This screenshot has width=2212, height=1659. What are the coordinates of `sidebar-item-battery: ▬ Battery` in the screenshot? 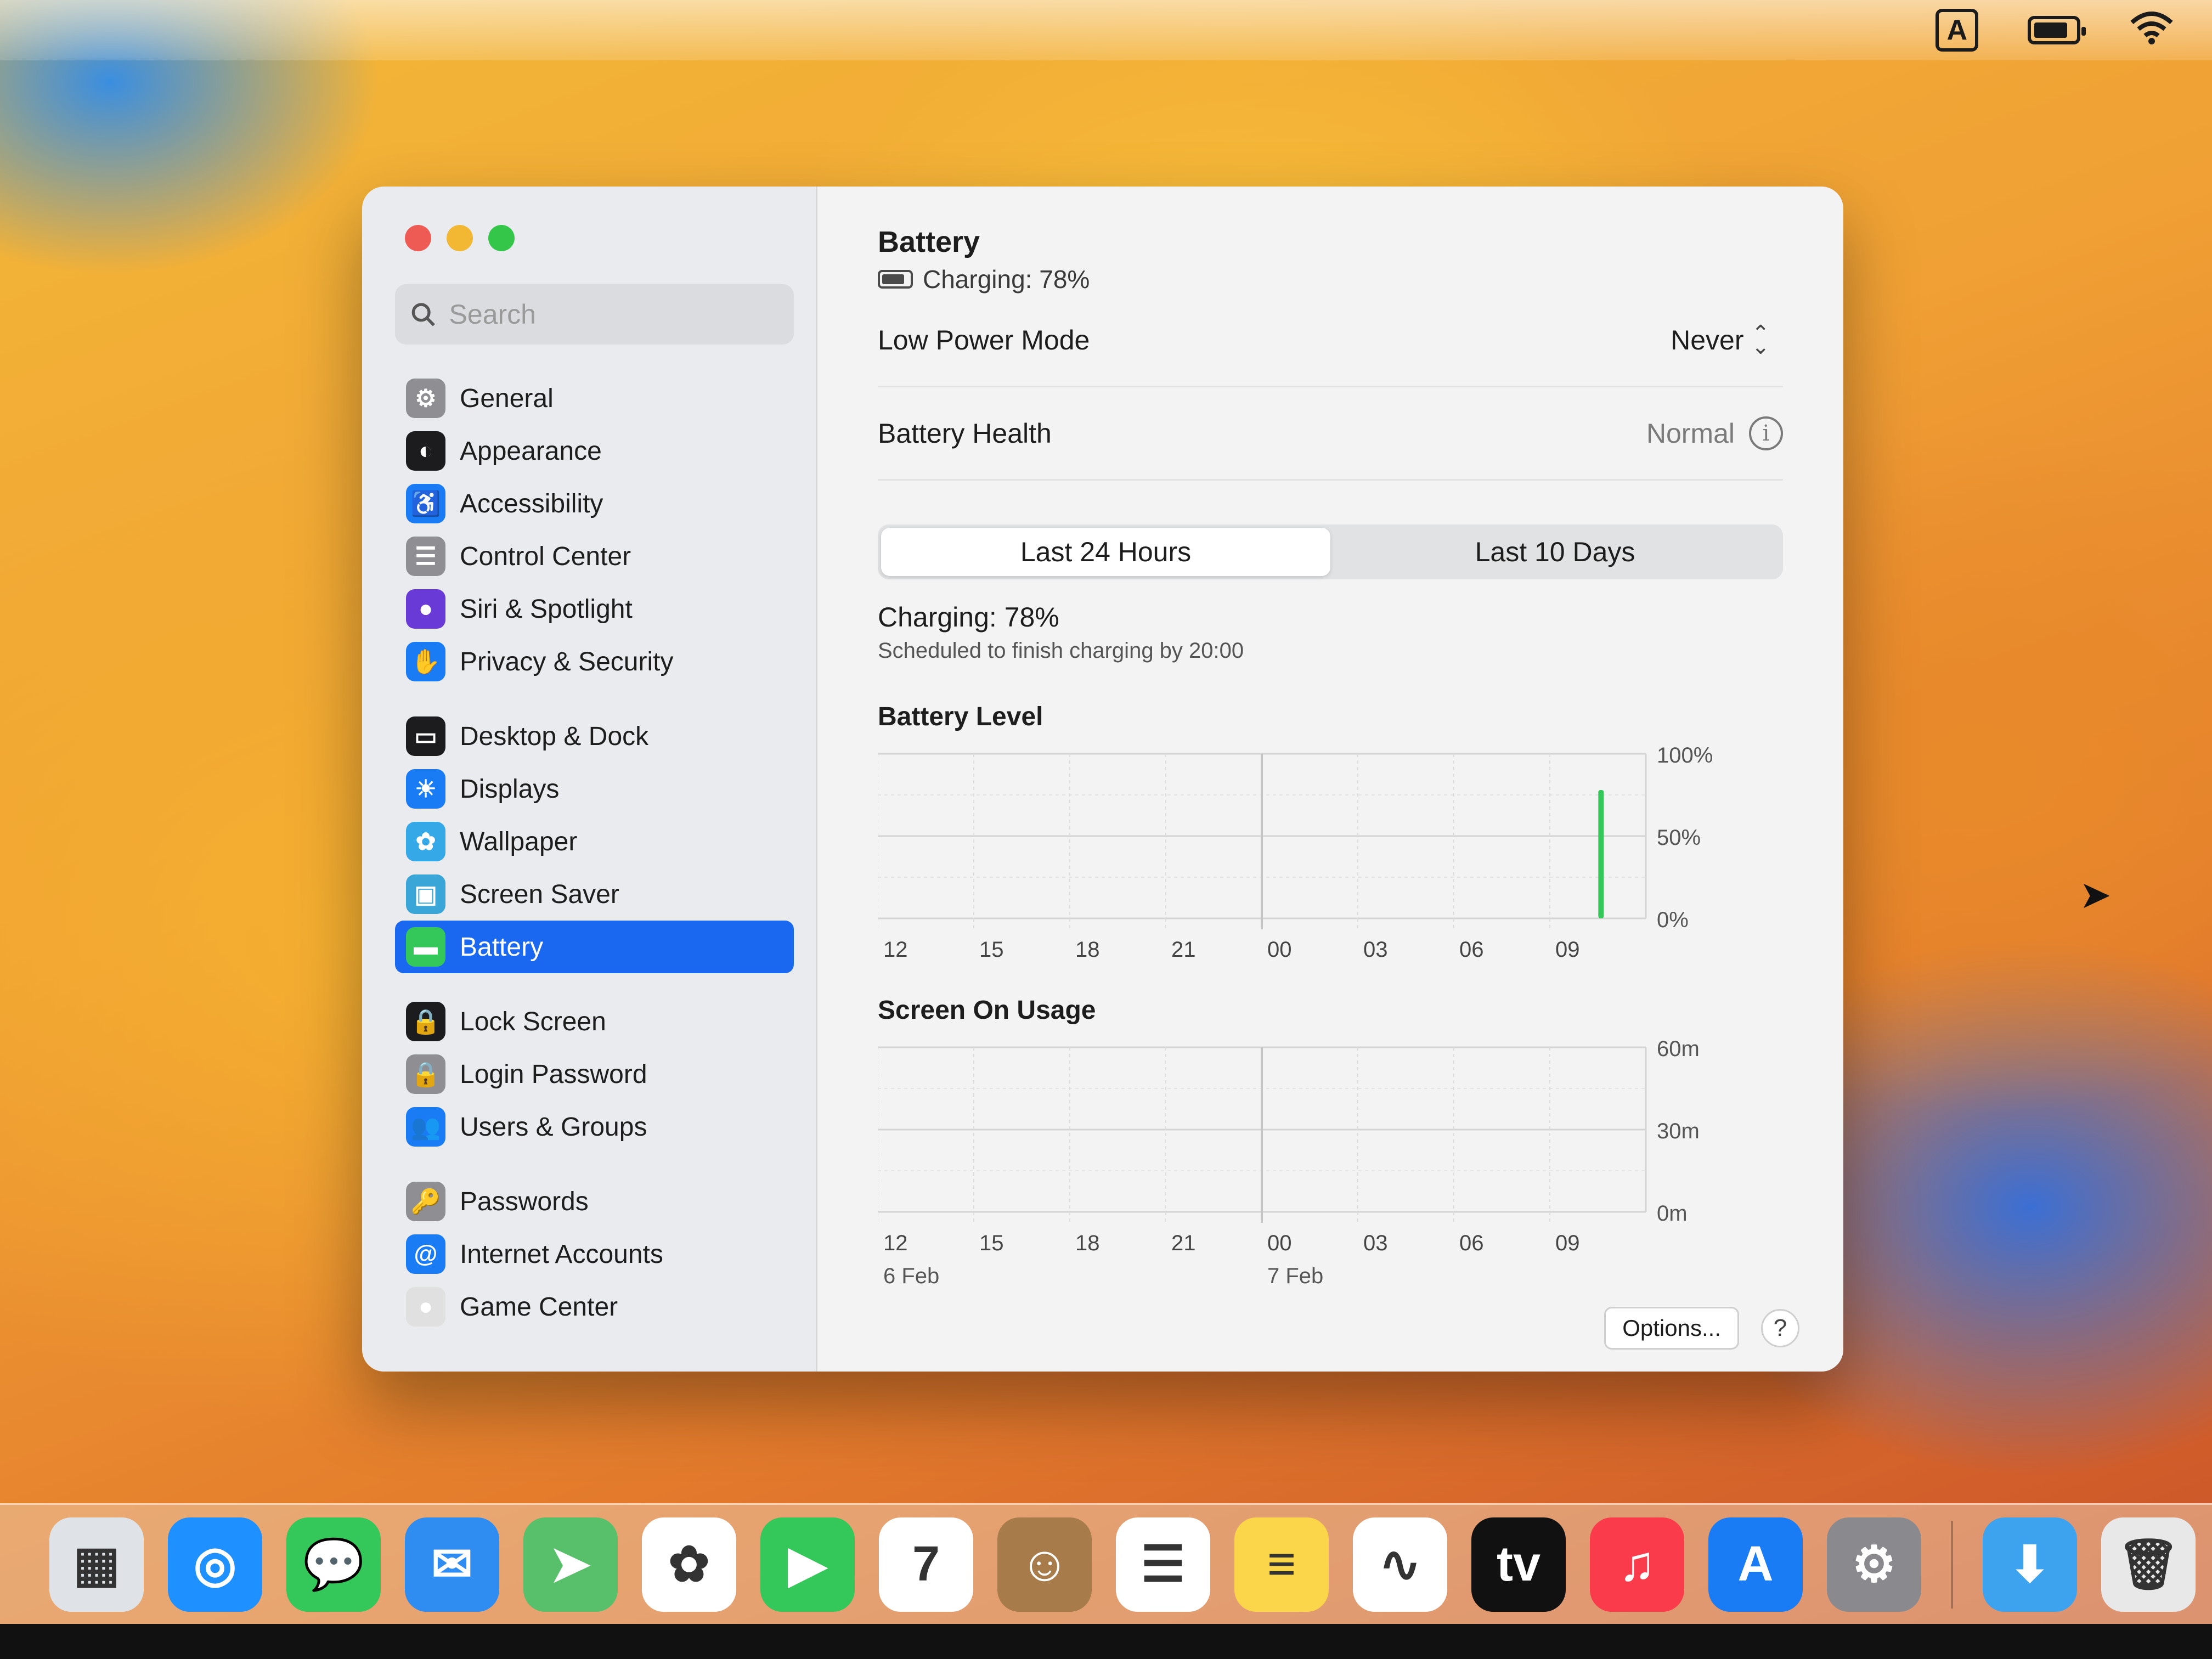 It's located at (594, 947).